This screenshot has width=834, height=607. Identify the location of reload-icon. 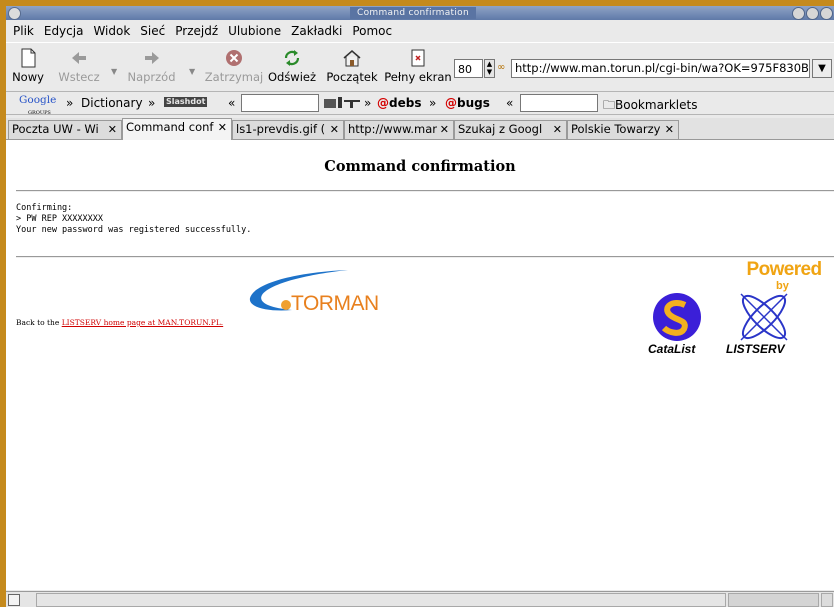
(292, 58).